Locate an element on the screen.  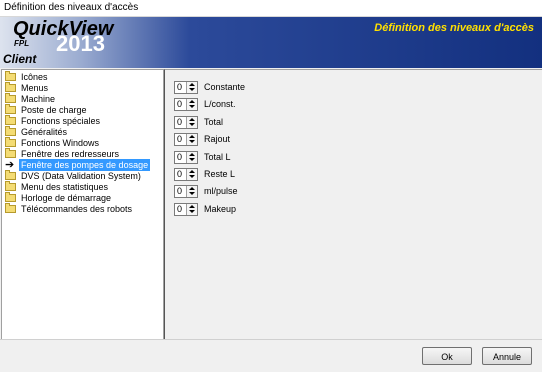
window-titlebar: Définition des niveaux d'accès is located at coordinates (271, 8).